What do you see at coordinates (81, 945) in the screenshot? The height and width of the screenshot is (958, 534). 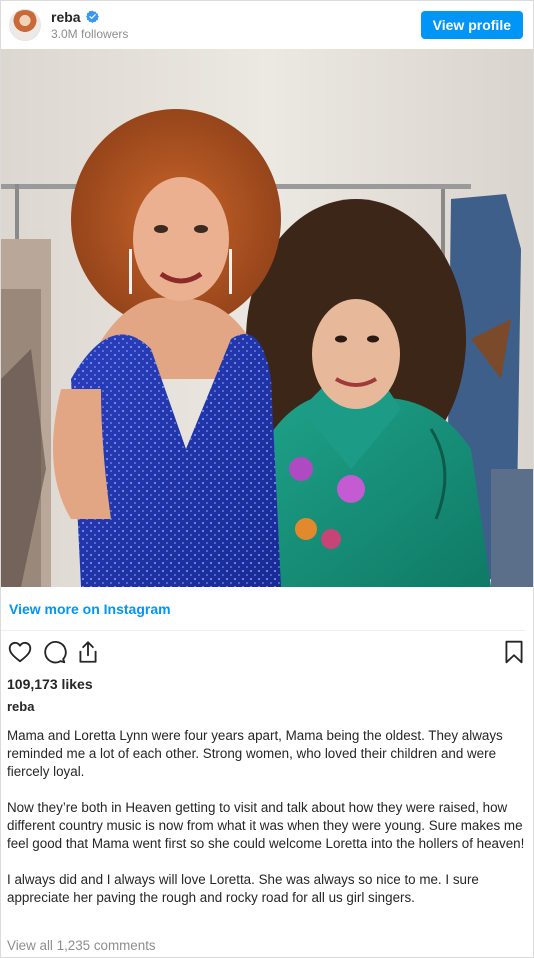 I see `view-all-comments-link: View all 1,235 comments` at bounding box center [81, 945].